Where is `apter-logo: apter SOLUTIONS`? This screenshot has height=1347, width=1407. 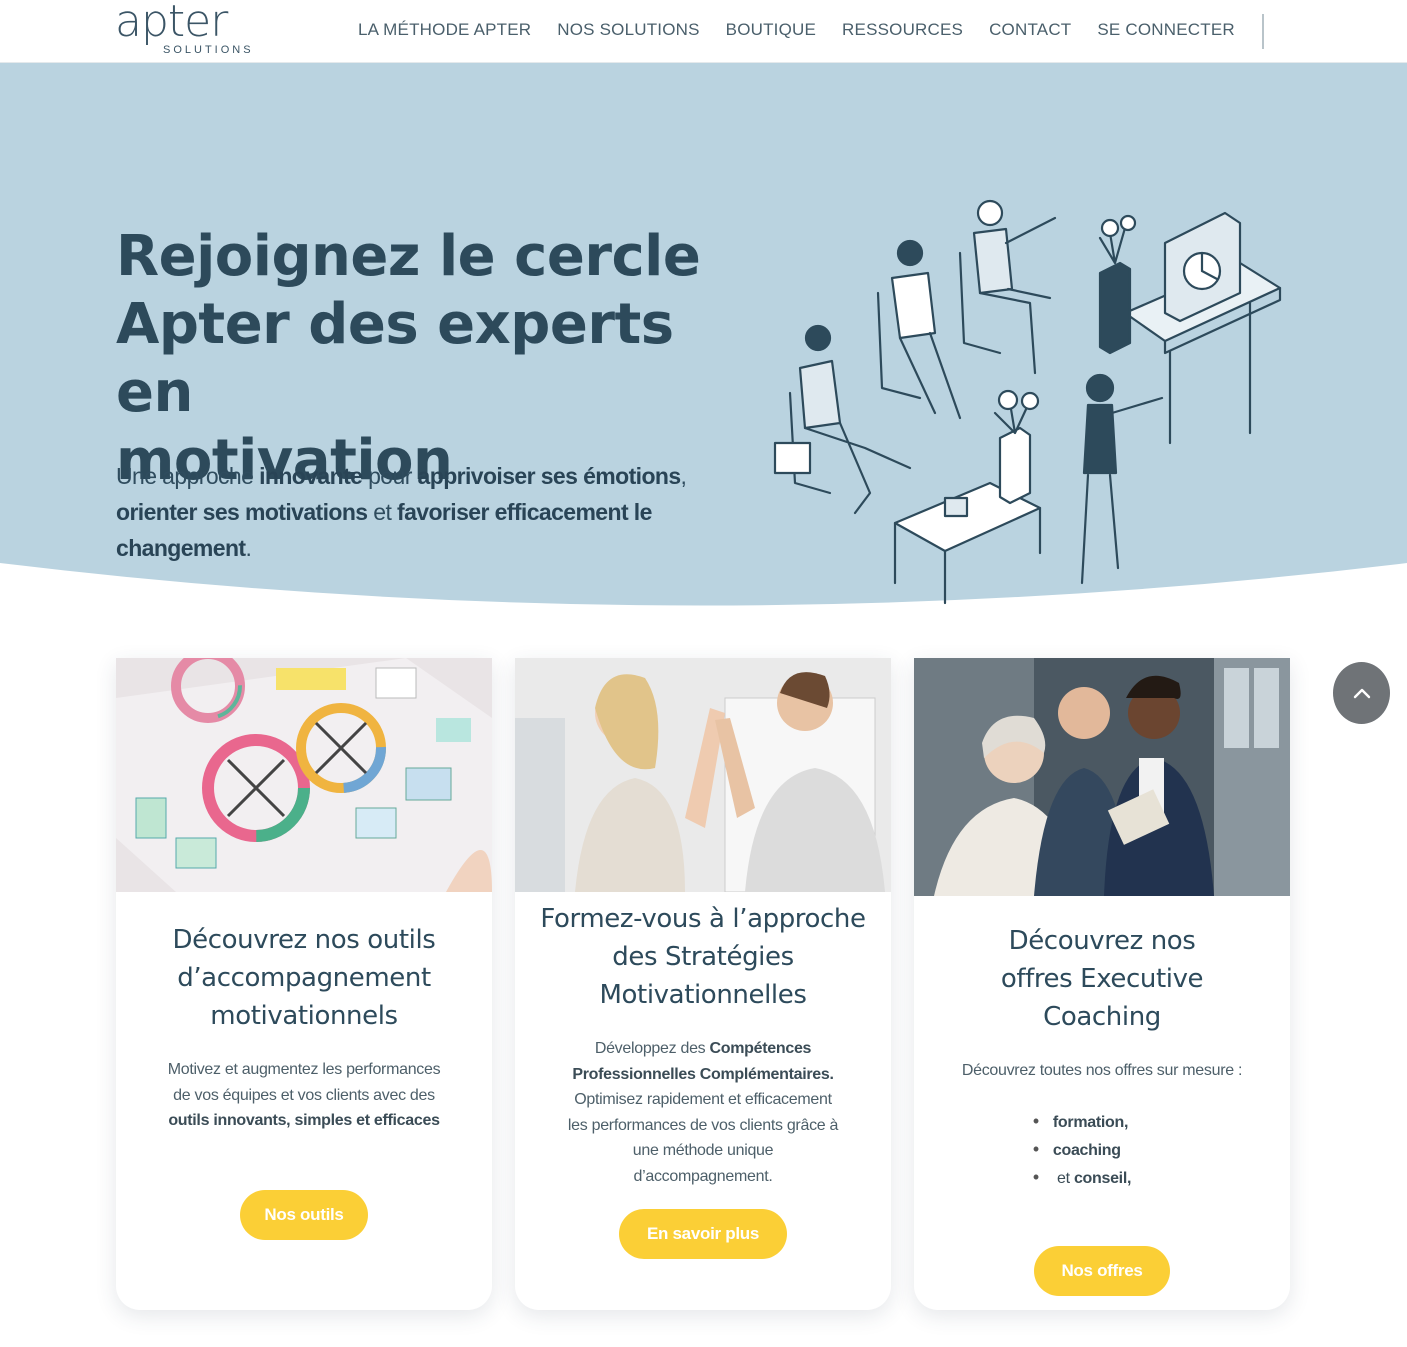 apter-logo: apter SOLUTIONS is located at coordinates (185, 29).